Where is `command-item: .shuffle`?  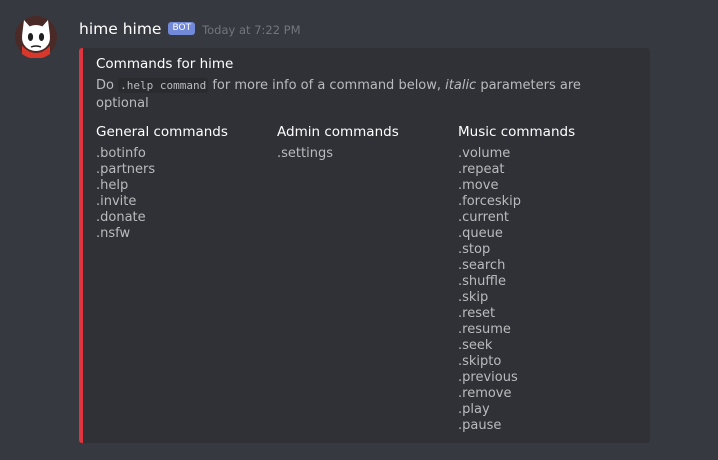
command-item: .shuffle is located at coordinates (482, 281).